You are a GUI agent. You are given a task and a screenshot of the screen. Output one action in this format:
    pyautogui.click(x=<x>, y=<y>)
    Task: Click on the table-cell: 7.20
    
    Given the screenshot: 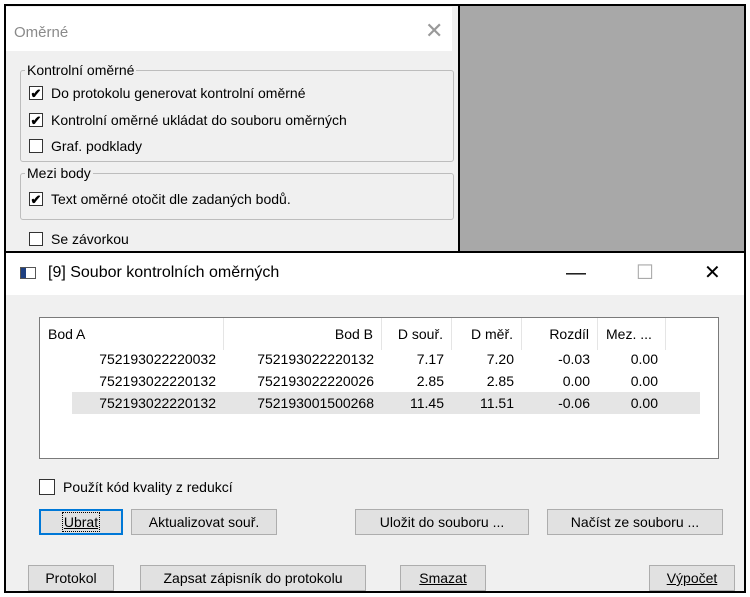 What is the action you would take?
    pyautogui.click(x=500, y=359)
    